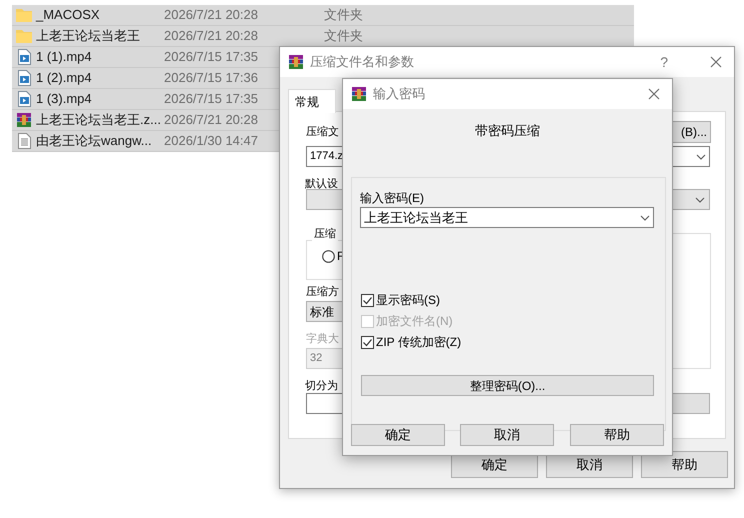 This screenshot has width=744, height=518. I want to click on help-button: ?, so click(664, 62).